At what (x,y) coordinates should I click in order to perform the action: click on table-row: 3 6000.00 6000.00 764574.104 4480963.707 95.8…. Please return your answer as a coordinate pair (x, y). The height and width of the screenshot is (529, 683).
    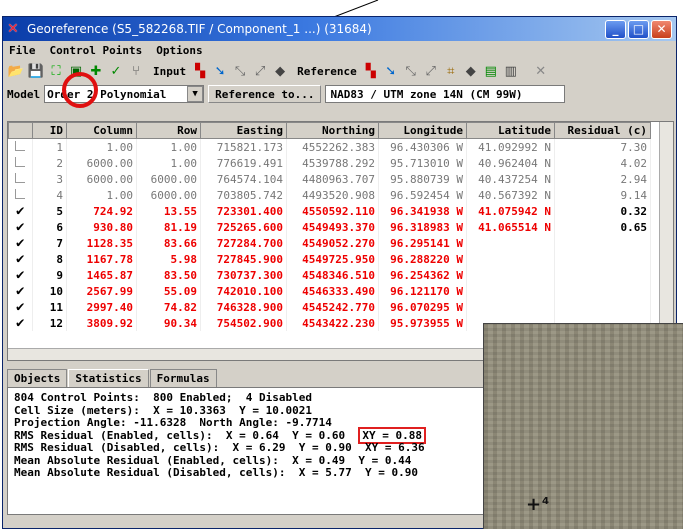
    Looking at the image, I should click on (329, 179).